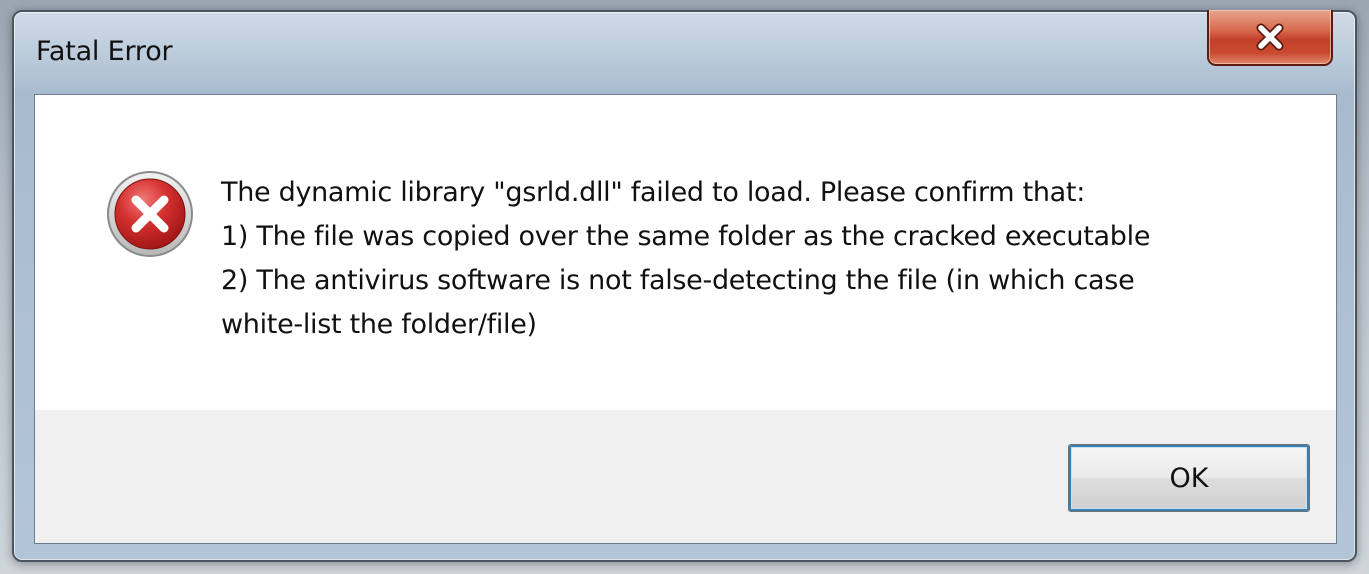  I want to click on message-line: white-list the folder/file), so click(379, 324).